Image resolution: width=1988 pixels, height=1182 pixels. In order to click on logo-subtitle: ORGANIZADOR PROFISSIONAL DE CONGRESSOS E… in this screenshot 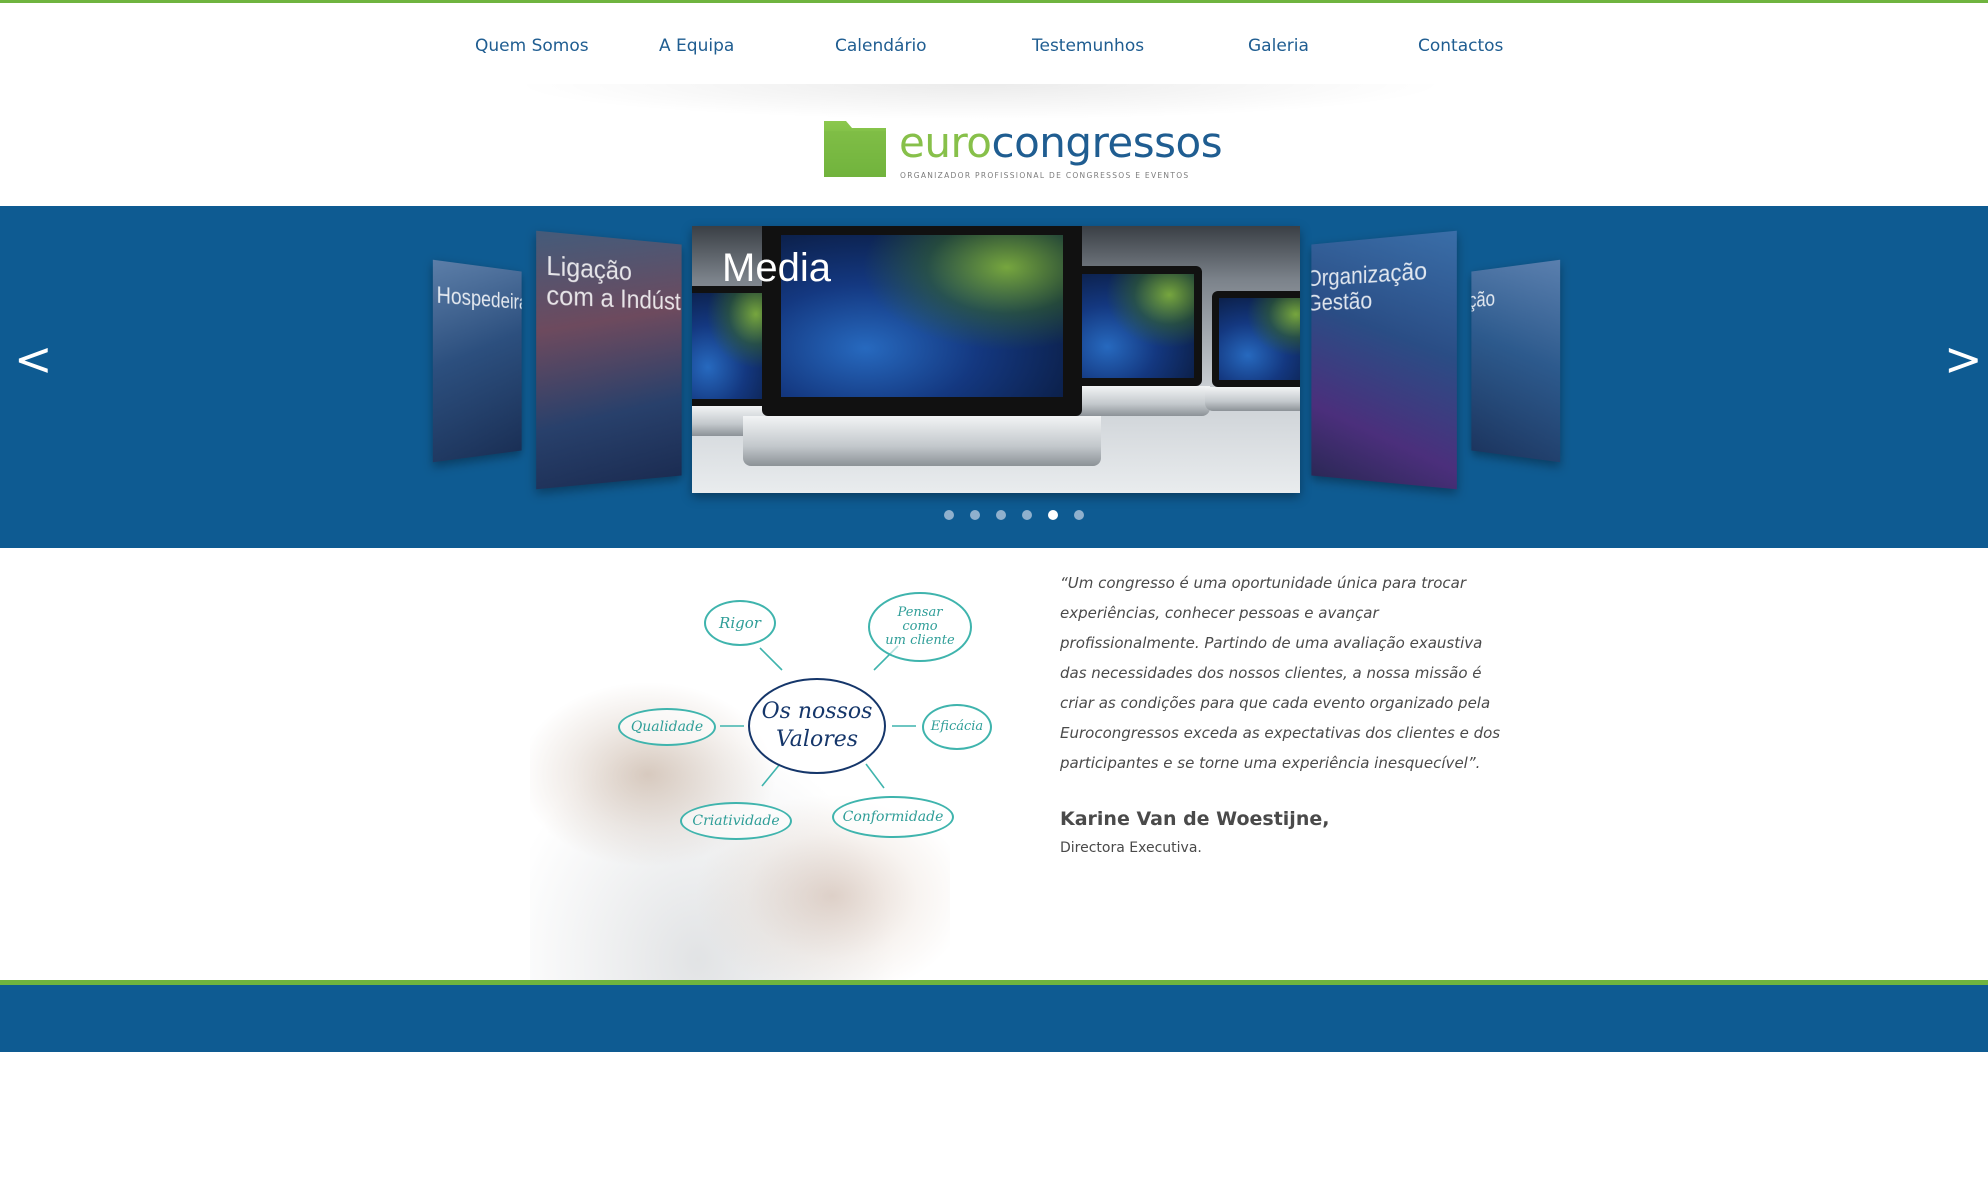, I will do `click(1045, 175)`.